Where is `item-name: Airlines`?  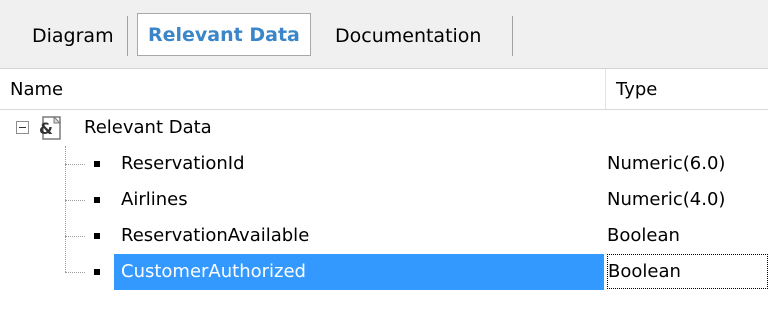 item-name: Airlines is located at coordinates (154, 199).